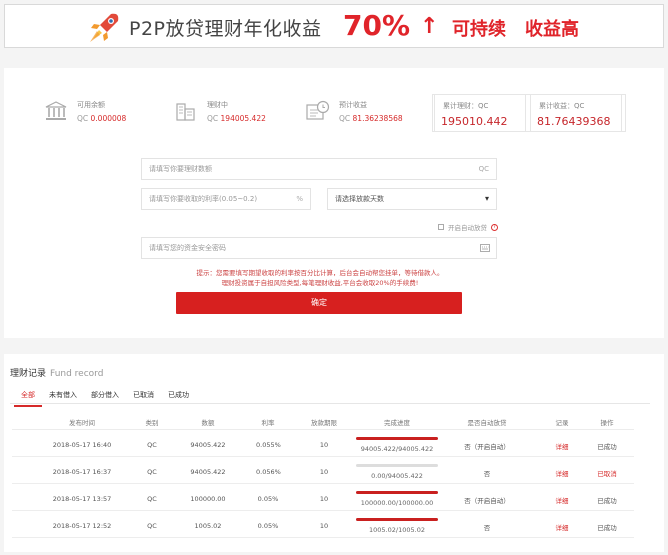 The width and height of the screenshot is (668, 555). Describe the element at coordinates (63, 398) in the screenshot. I see `tab-not-borrowed: 未有借入` at that location.